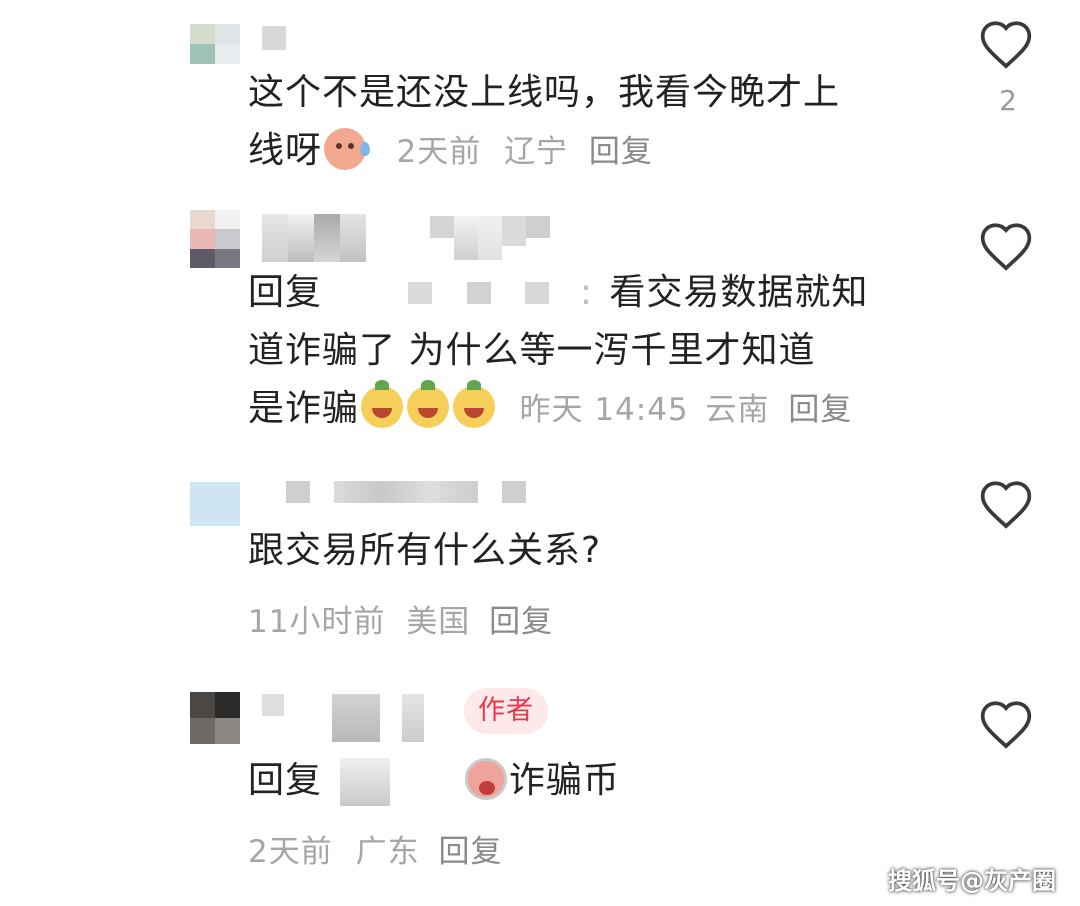 This screenshot has height=906, width=1080. Describe the element at coordinates (604, 410) in the screenshot. I see `comment-time: 昨天 14:45` at that location.